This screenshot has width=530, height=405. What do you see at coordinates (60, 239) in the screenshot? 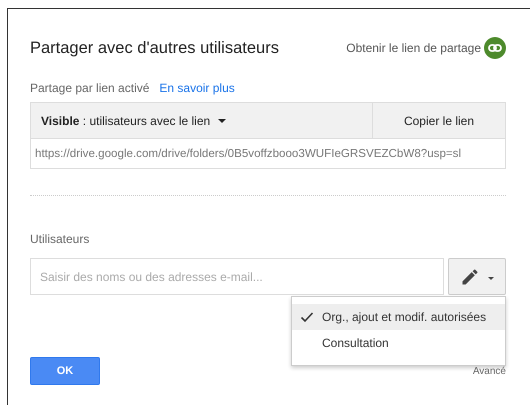
I see `users-label: Utilisateurs` at bounding box center [60, 239].